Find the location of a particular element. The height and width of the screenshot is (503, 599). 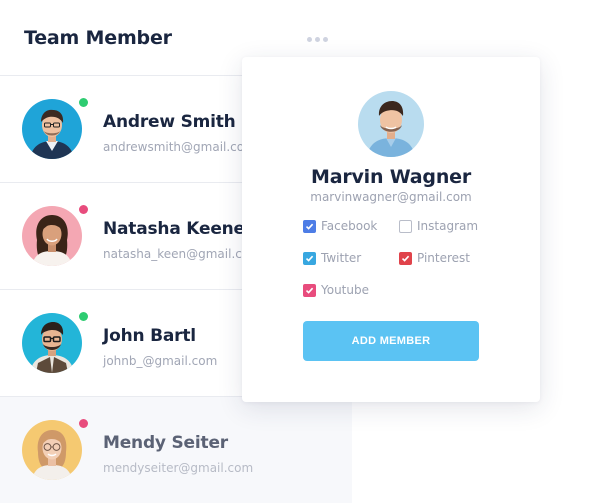

option-pinterest: Pinterest is located at coordinates (434, 258).